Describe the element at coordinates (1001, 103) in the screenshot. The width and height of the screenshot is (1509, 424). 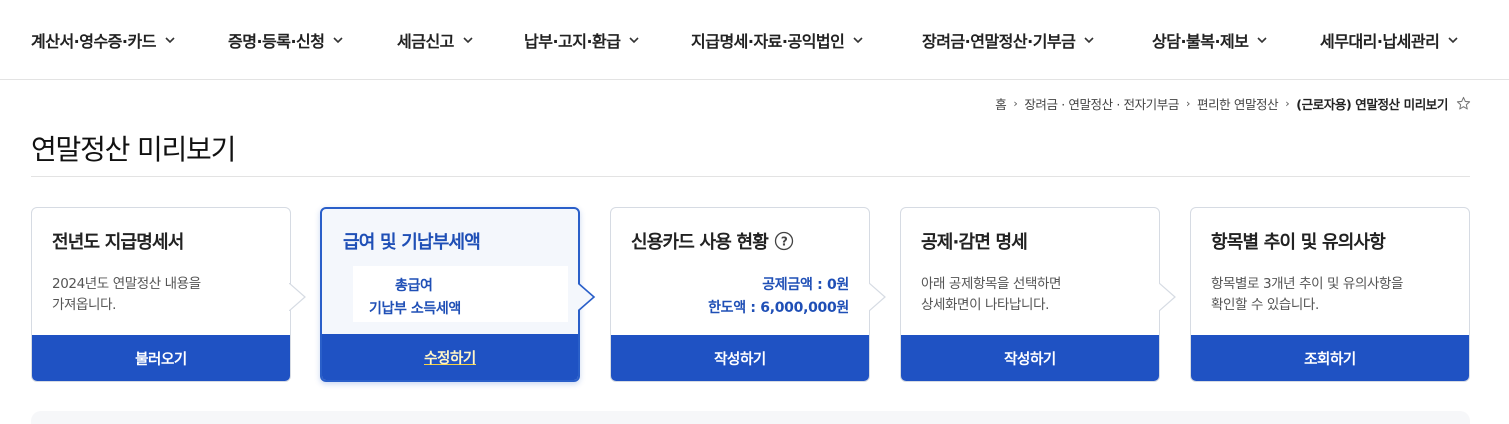
I see `breadcrumb-home: 홈` at that location.